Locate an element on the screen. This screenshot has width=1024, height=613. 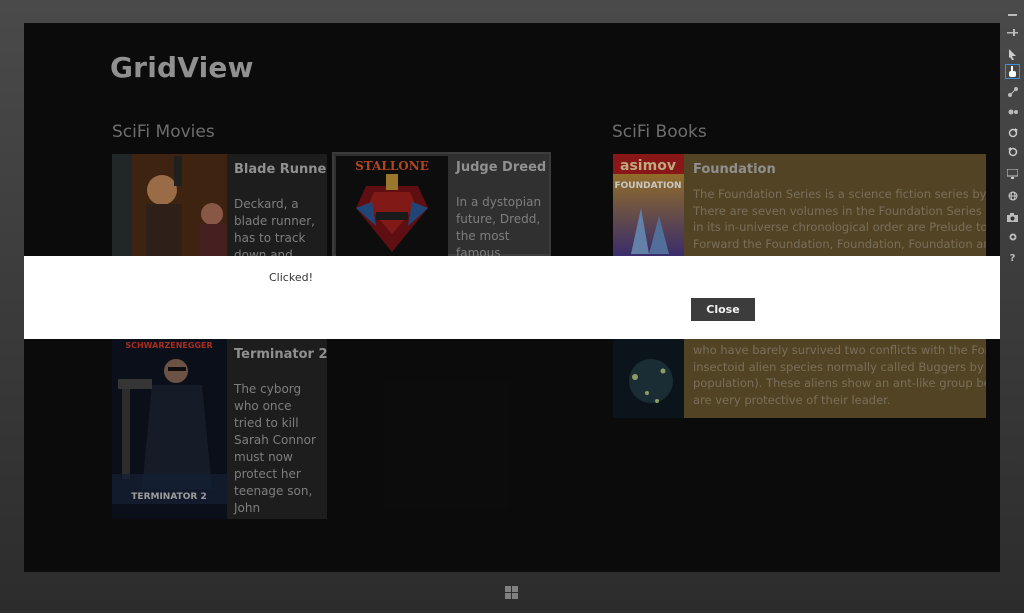
hand-icon is located at coordinates (1012, 71).